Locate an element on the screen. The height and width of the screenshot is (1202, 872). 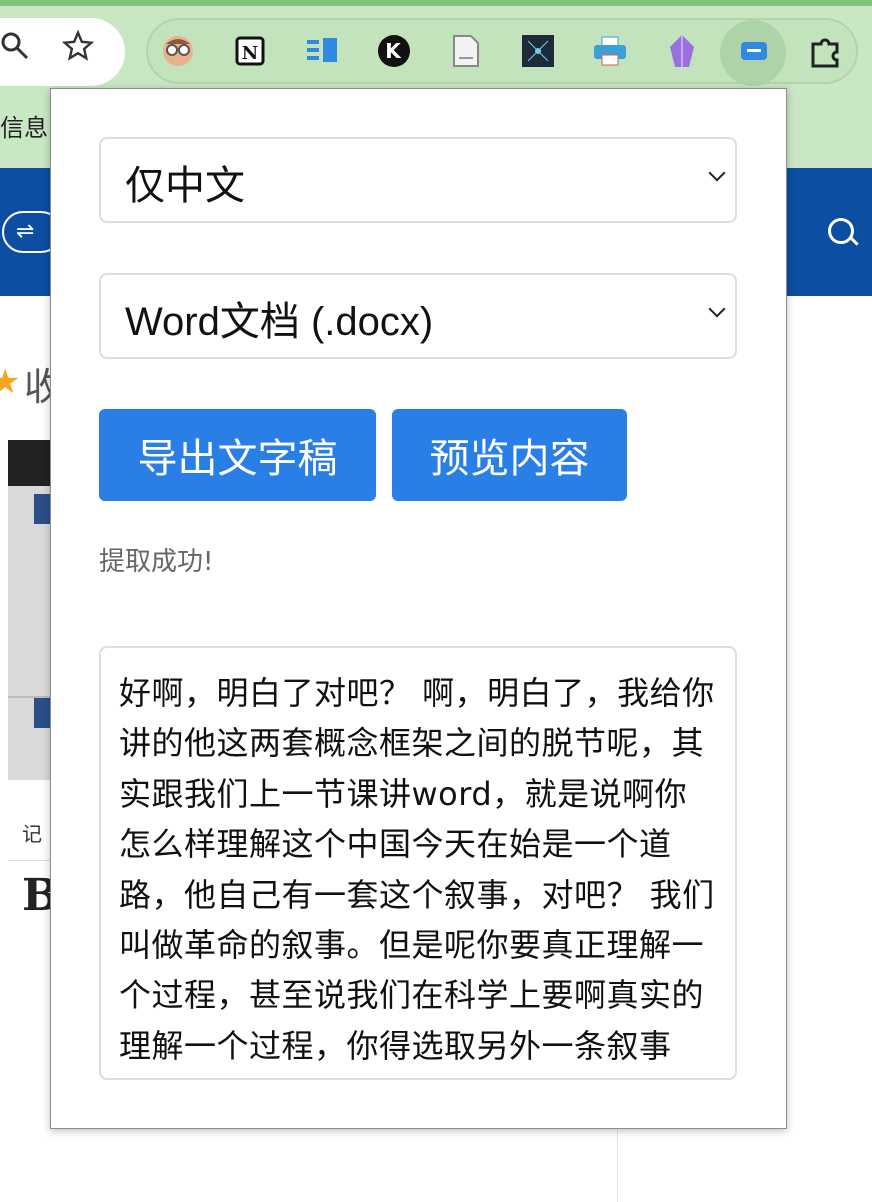
document-icon is located at coordinates (466, 51).